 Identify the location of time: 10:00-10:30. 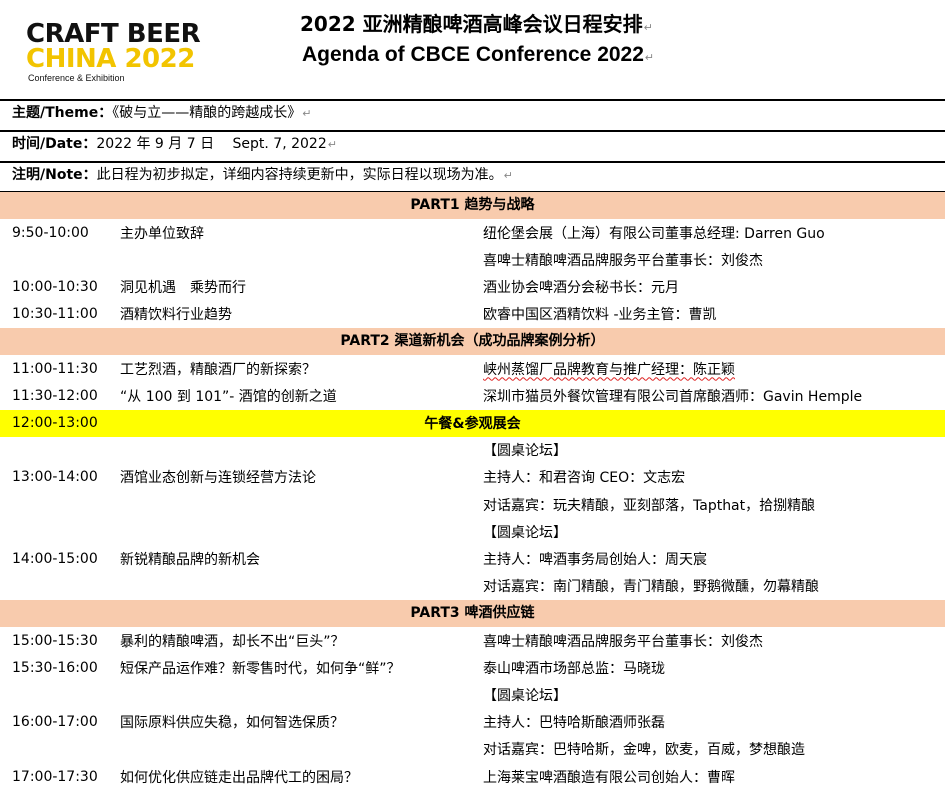
(55, 287).